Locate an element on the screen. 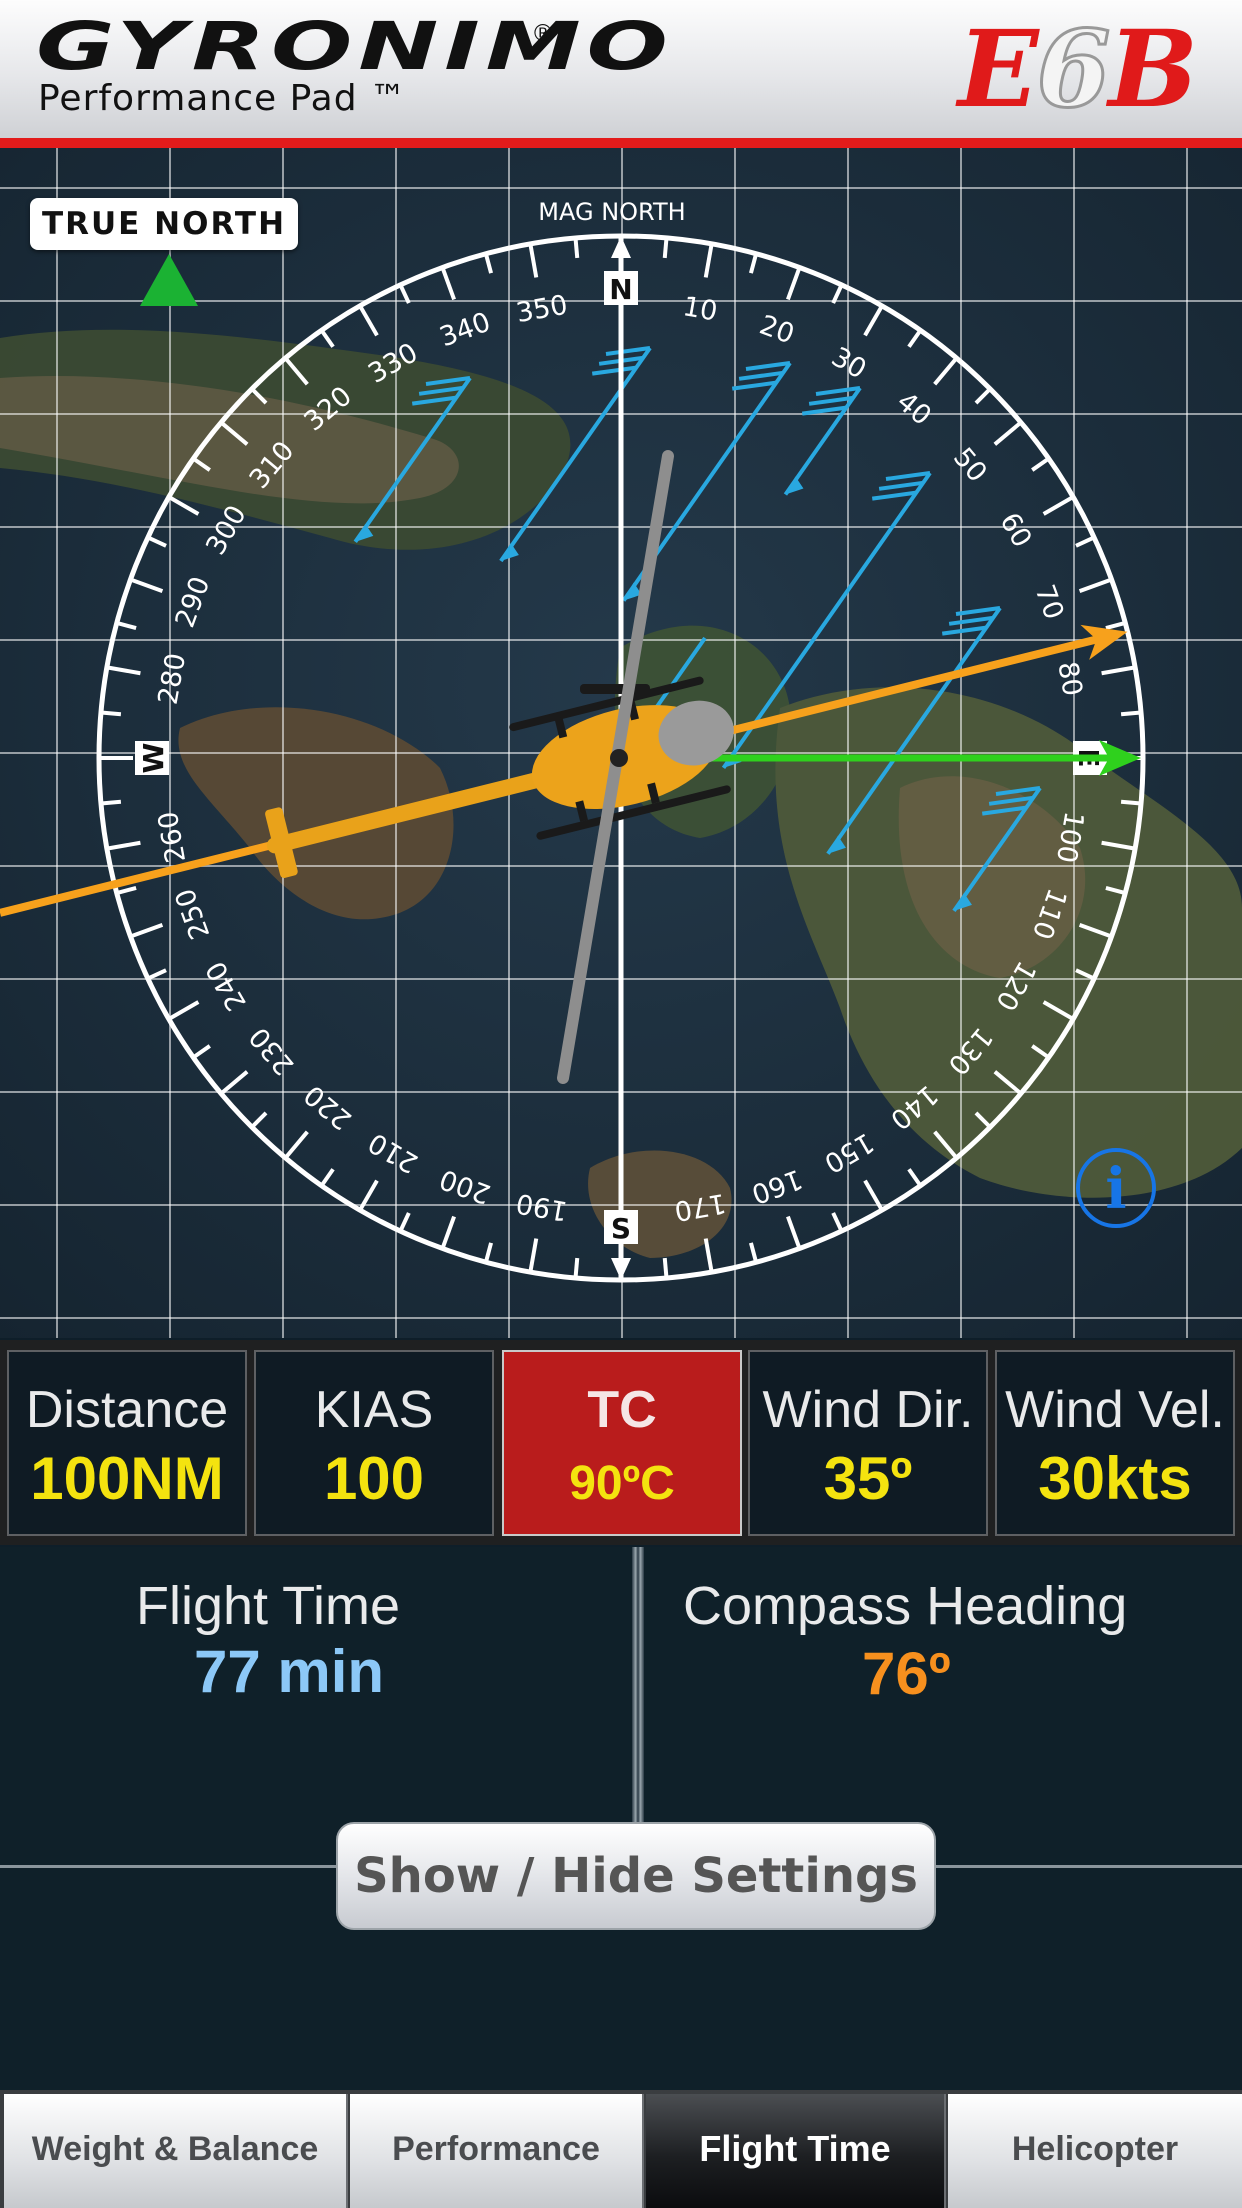 This screenshot has width=1242, height=2208. true-course-box: TC 90ºC is located at coordinates (622, 1443).